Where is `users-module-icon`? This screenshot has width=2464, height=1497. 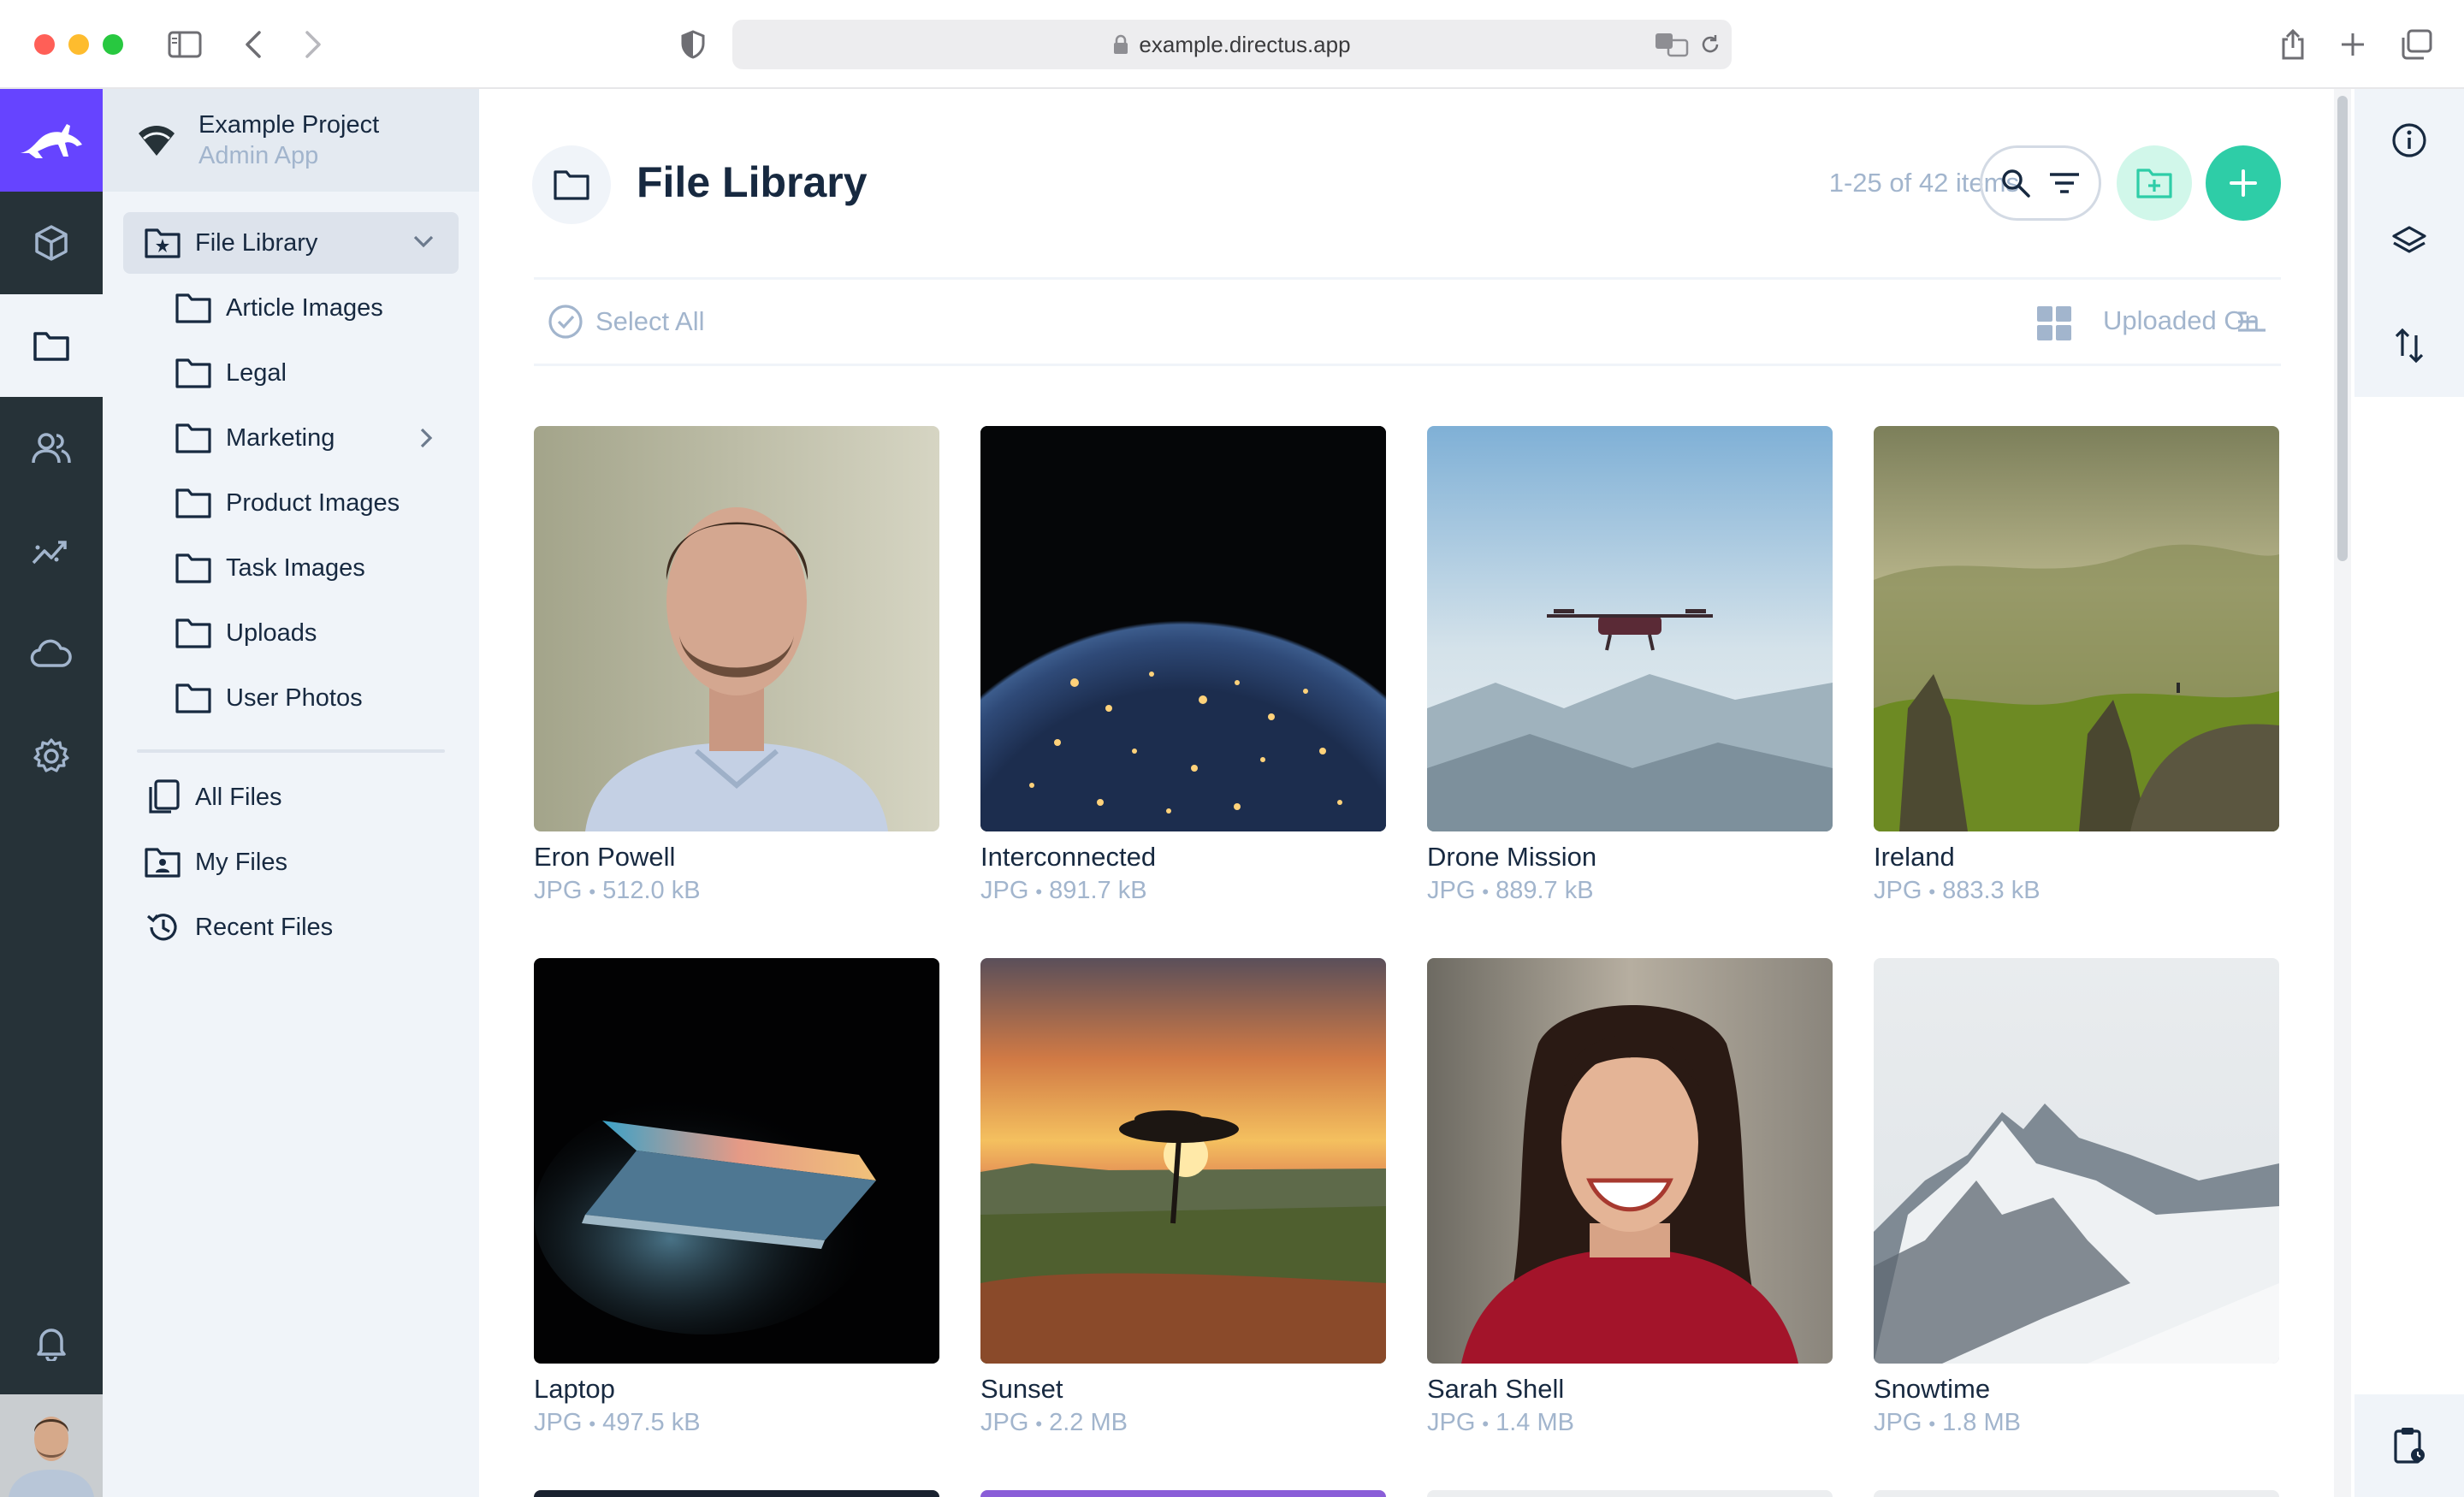 users-module-icon is located at coordinates (51, 448).